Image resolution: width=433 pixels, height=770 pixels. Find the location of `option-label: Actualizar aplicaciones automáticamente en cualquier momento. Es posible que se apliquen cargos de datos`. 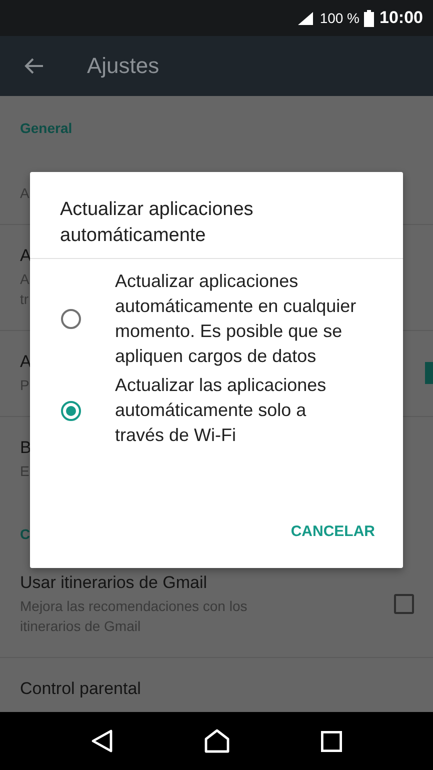

option-label: Actualizar aplicaciones automáticamente en cualquier momento. Es posible que se apliquen cargos de datos is located at coordinates (236, 319).